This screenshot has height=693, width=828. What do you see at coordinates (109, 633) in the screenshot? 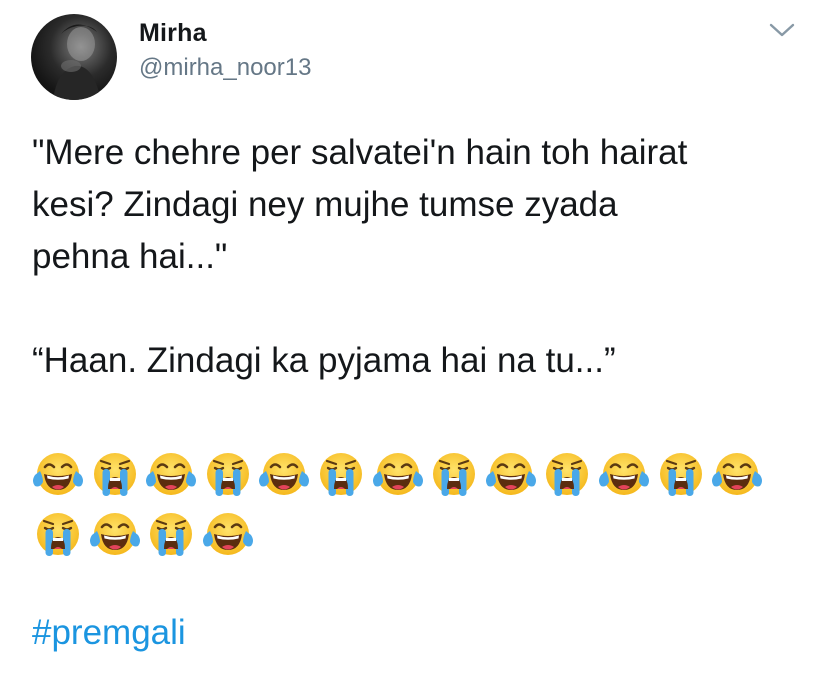
I see `hashtag-link: #premgali` at bounding box center [109, 633].